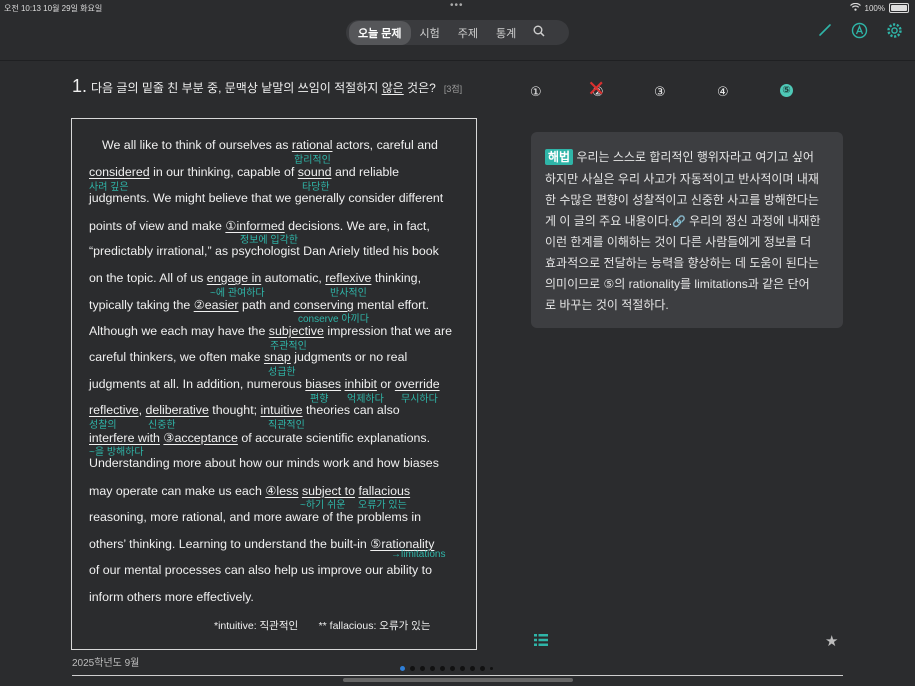 This screenshot has width=915, height=686. I want to click on tab-today: 오늘 문제, so click(380, 32).